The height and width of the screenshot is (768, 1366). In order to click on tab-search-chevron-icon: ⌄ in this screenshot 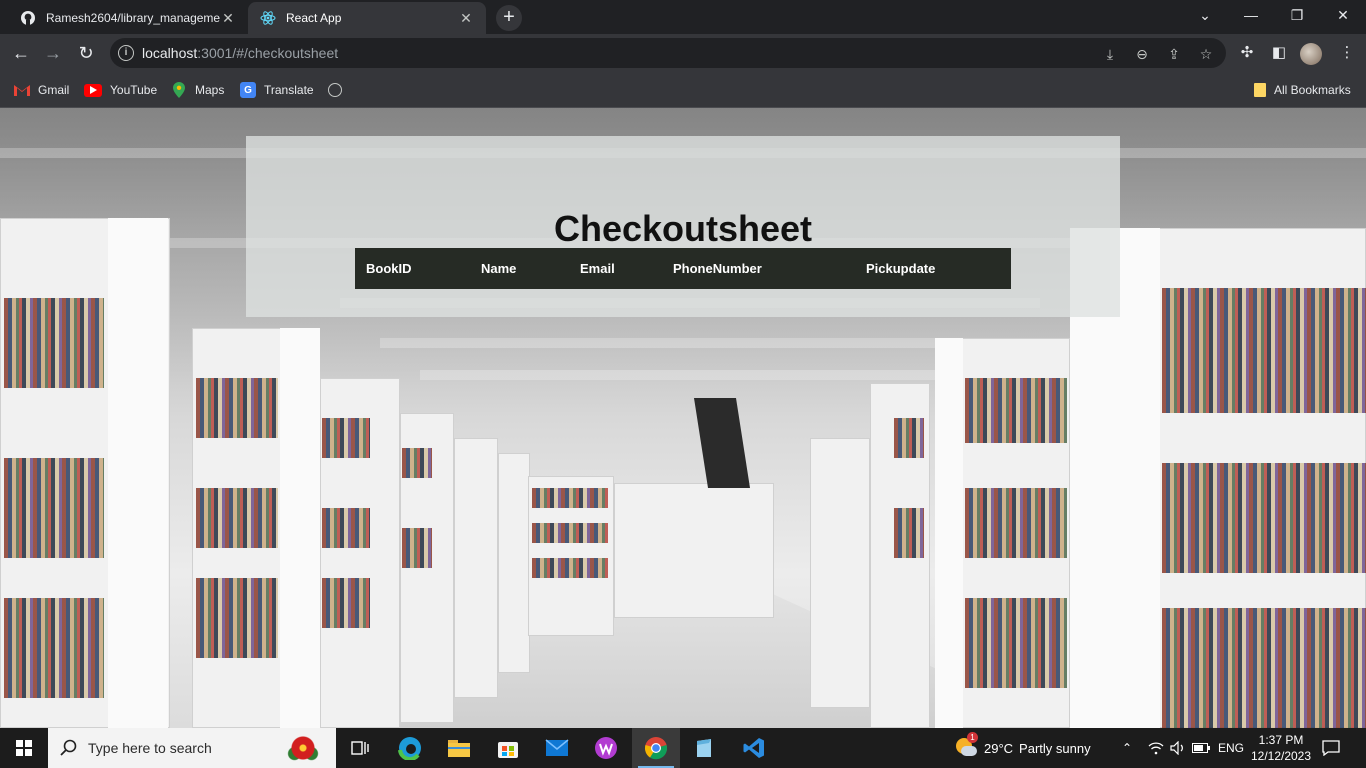, I will do `click(1205, 15)`.